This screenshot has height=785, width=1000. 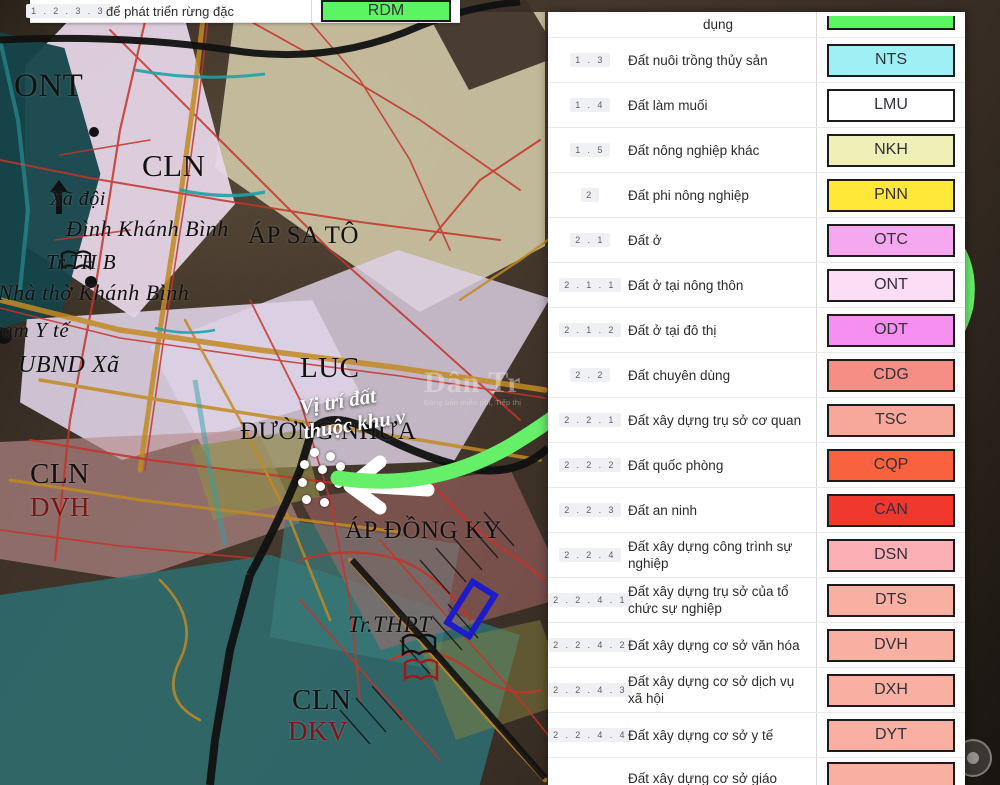 I want to click on row-index-badge: 2 . 2 . 4 . 2, so click(x=590, y=645).